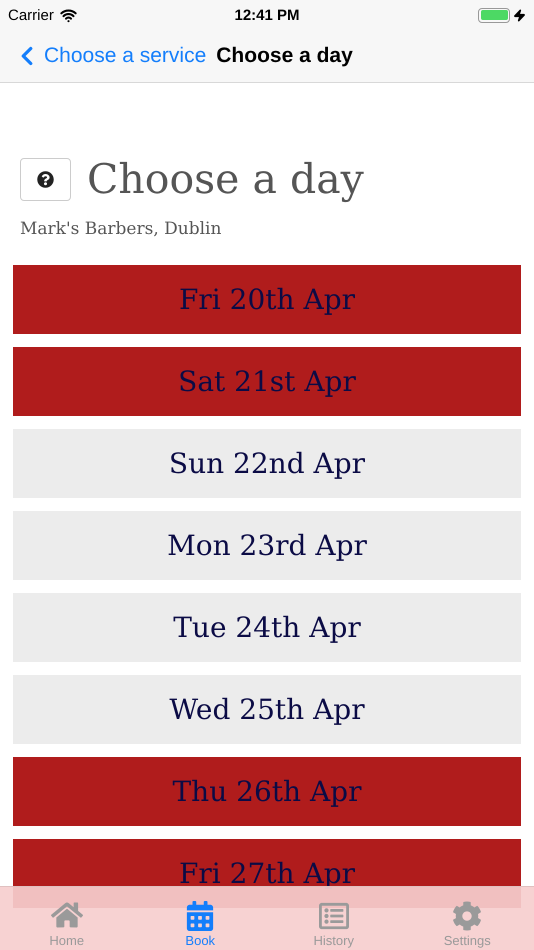 This screenshot has height=950, width=534. I want to click on question-icon, so click(45, 179).